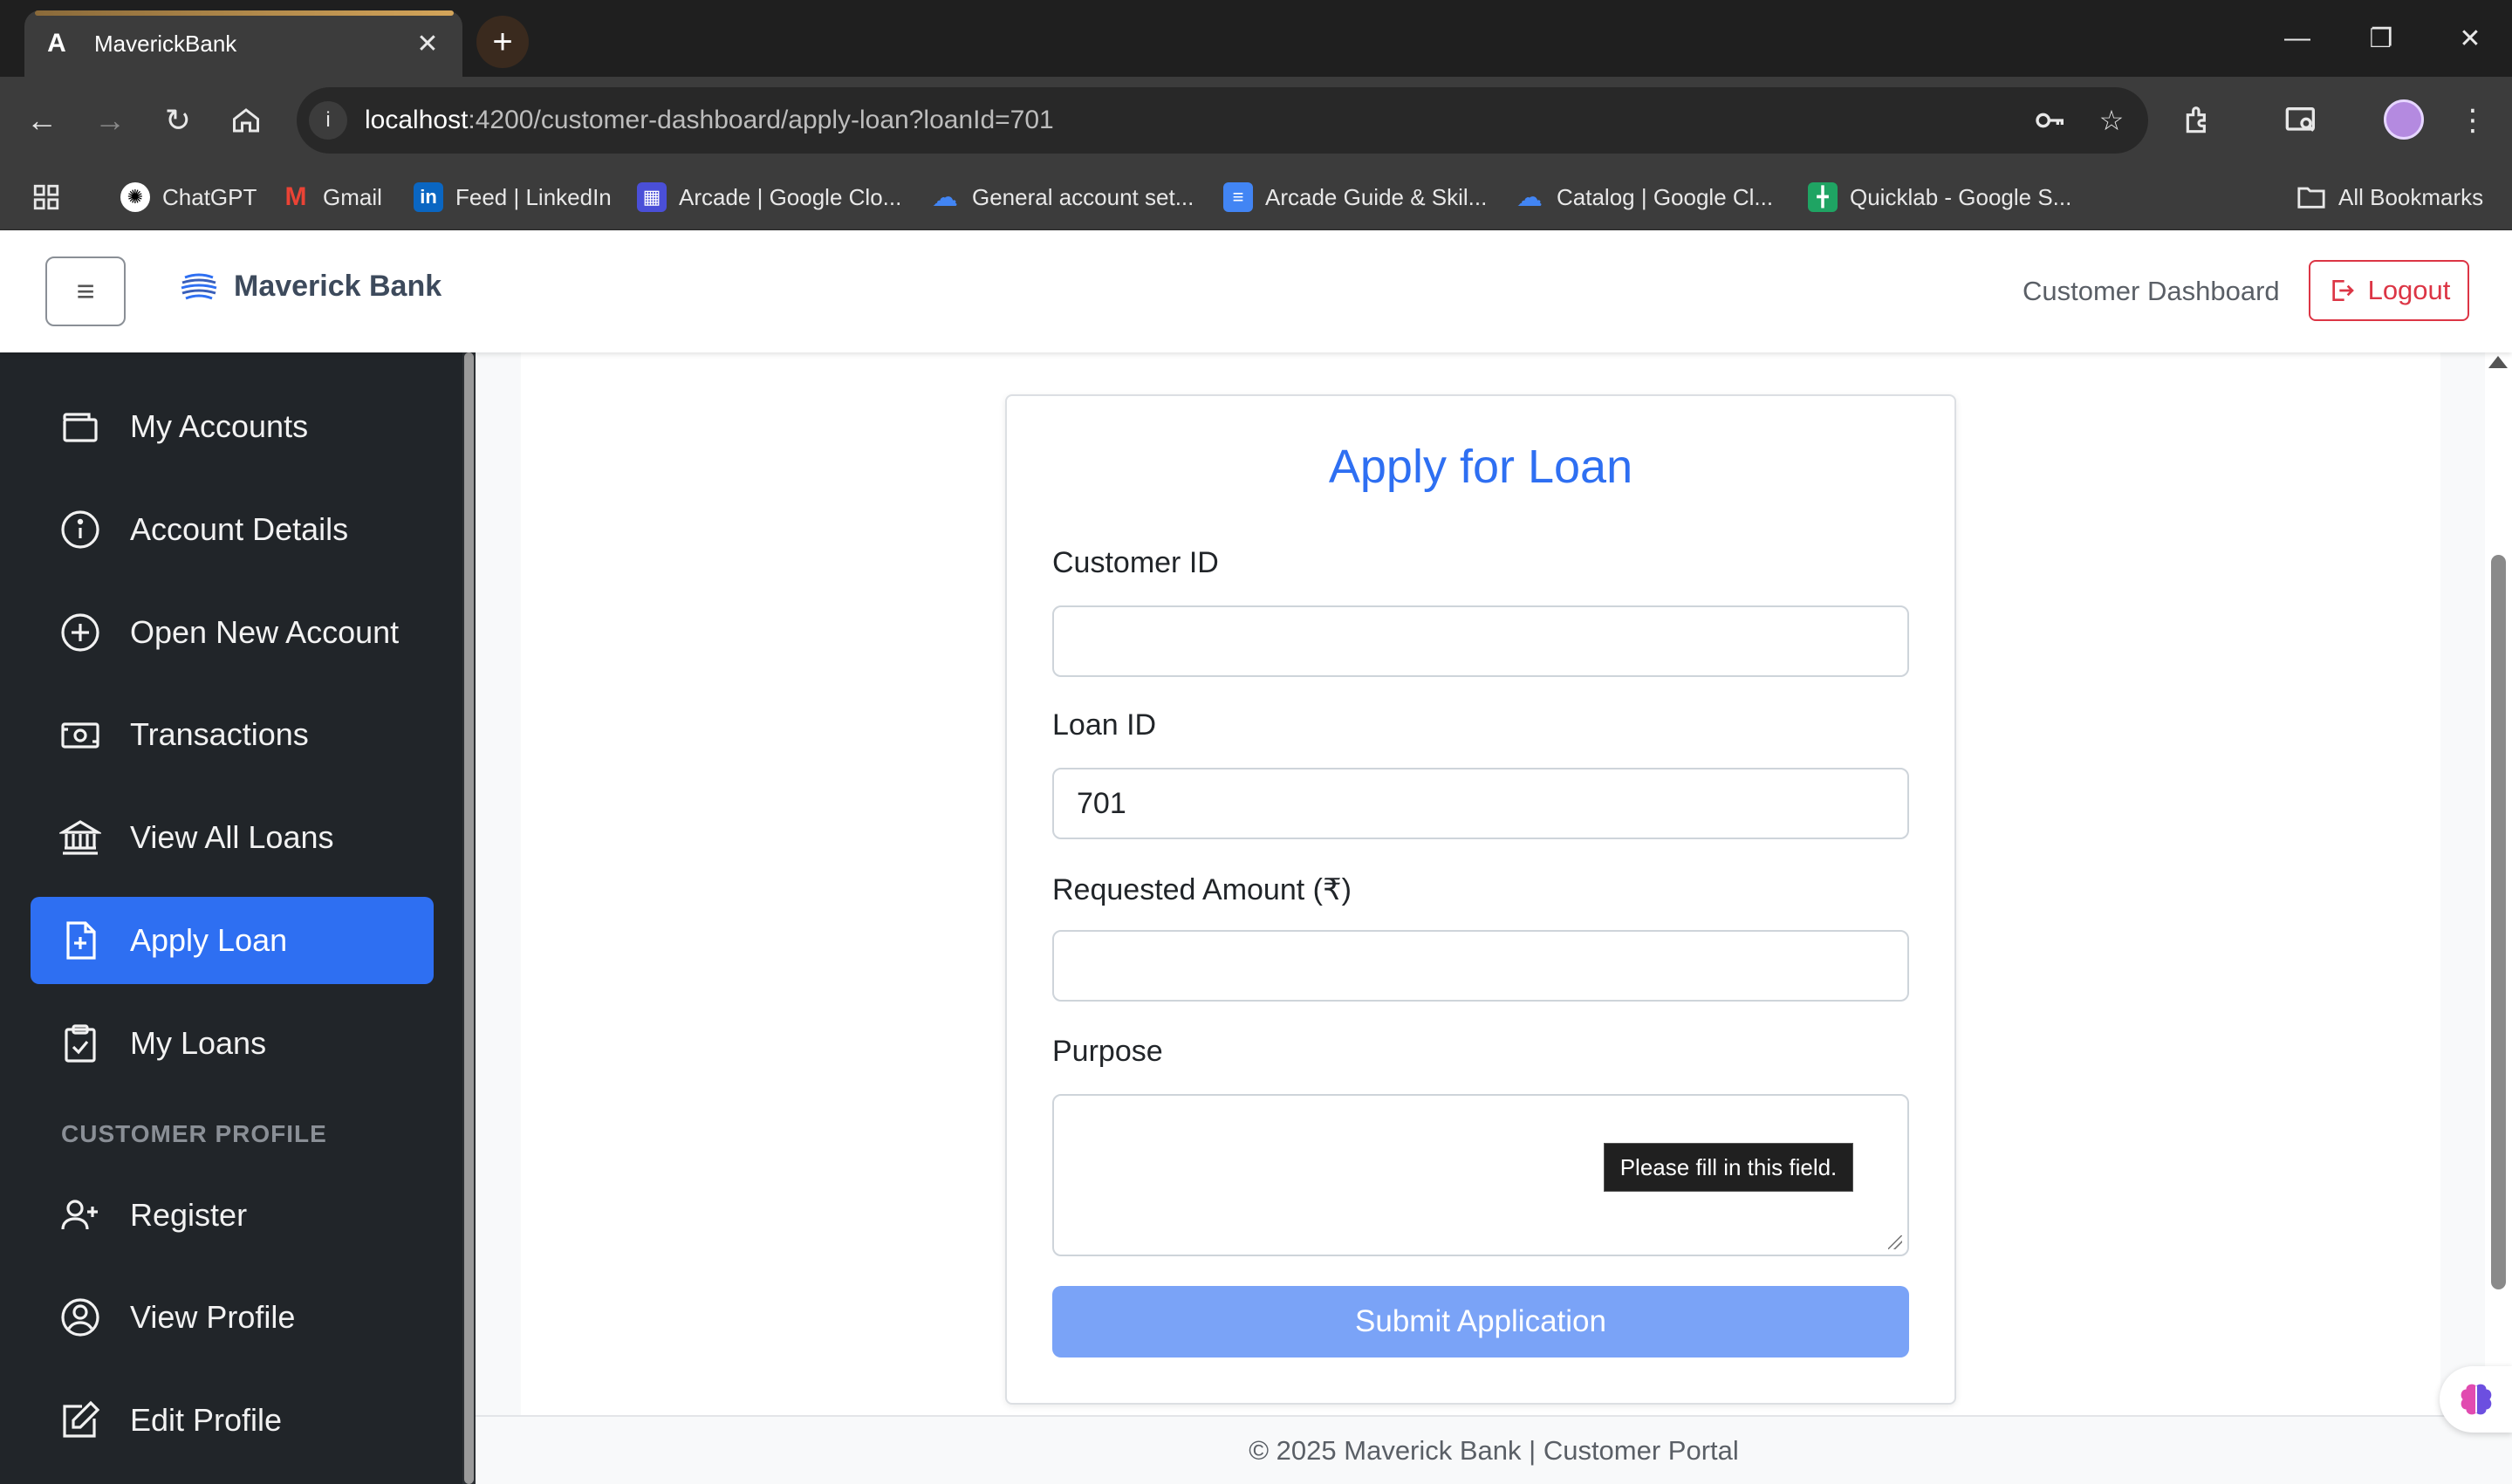  I want to click on bookmark-linkedin: in Feed | LinkedIn, so click(513, 197).